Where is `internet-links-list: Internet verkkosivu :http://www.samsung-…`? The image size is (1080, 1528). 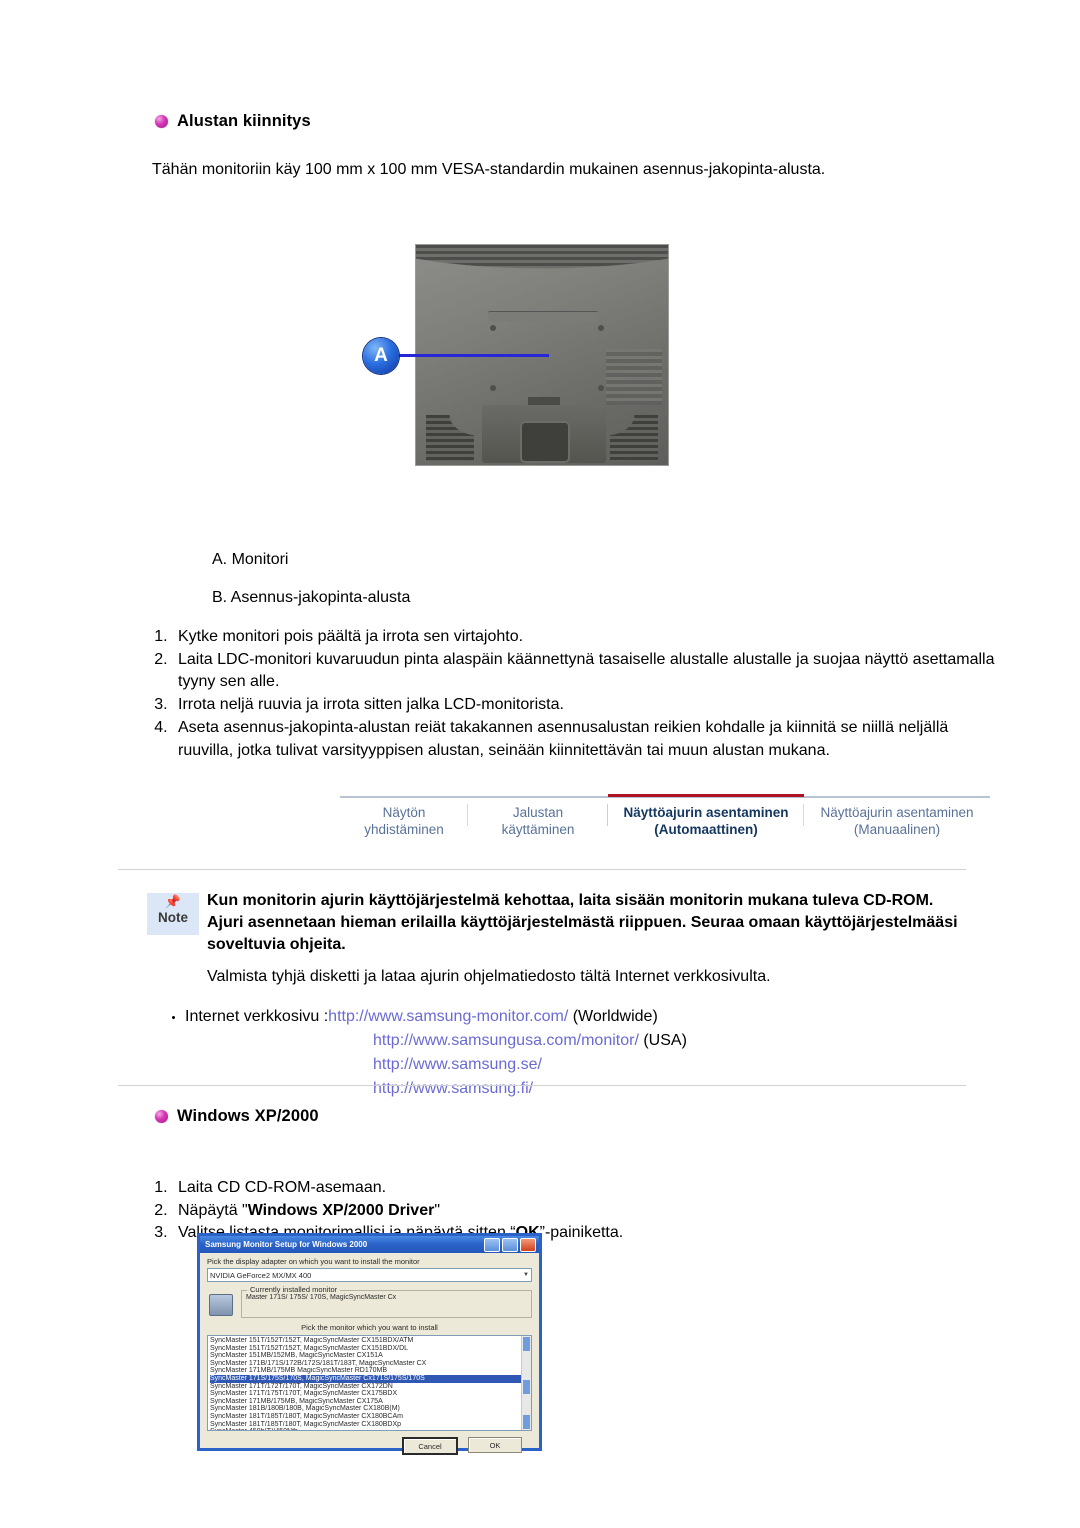 internet-links-list: Internet verkkosivu :http://www.samsung-… is located at coordinates (572, 1053).